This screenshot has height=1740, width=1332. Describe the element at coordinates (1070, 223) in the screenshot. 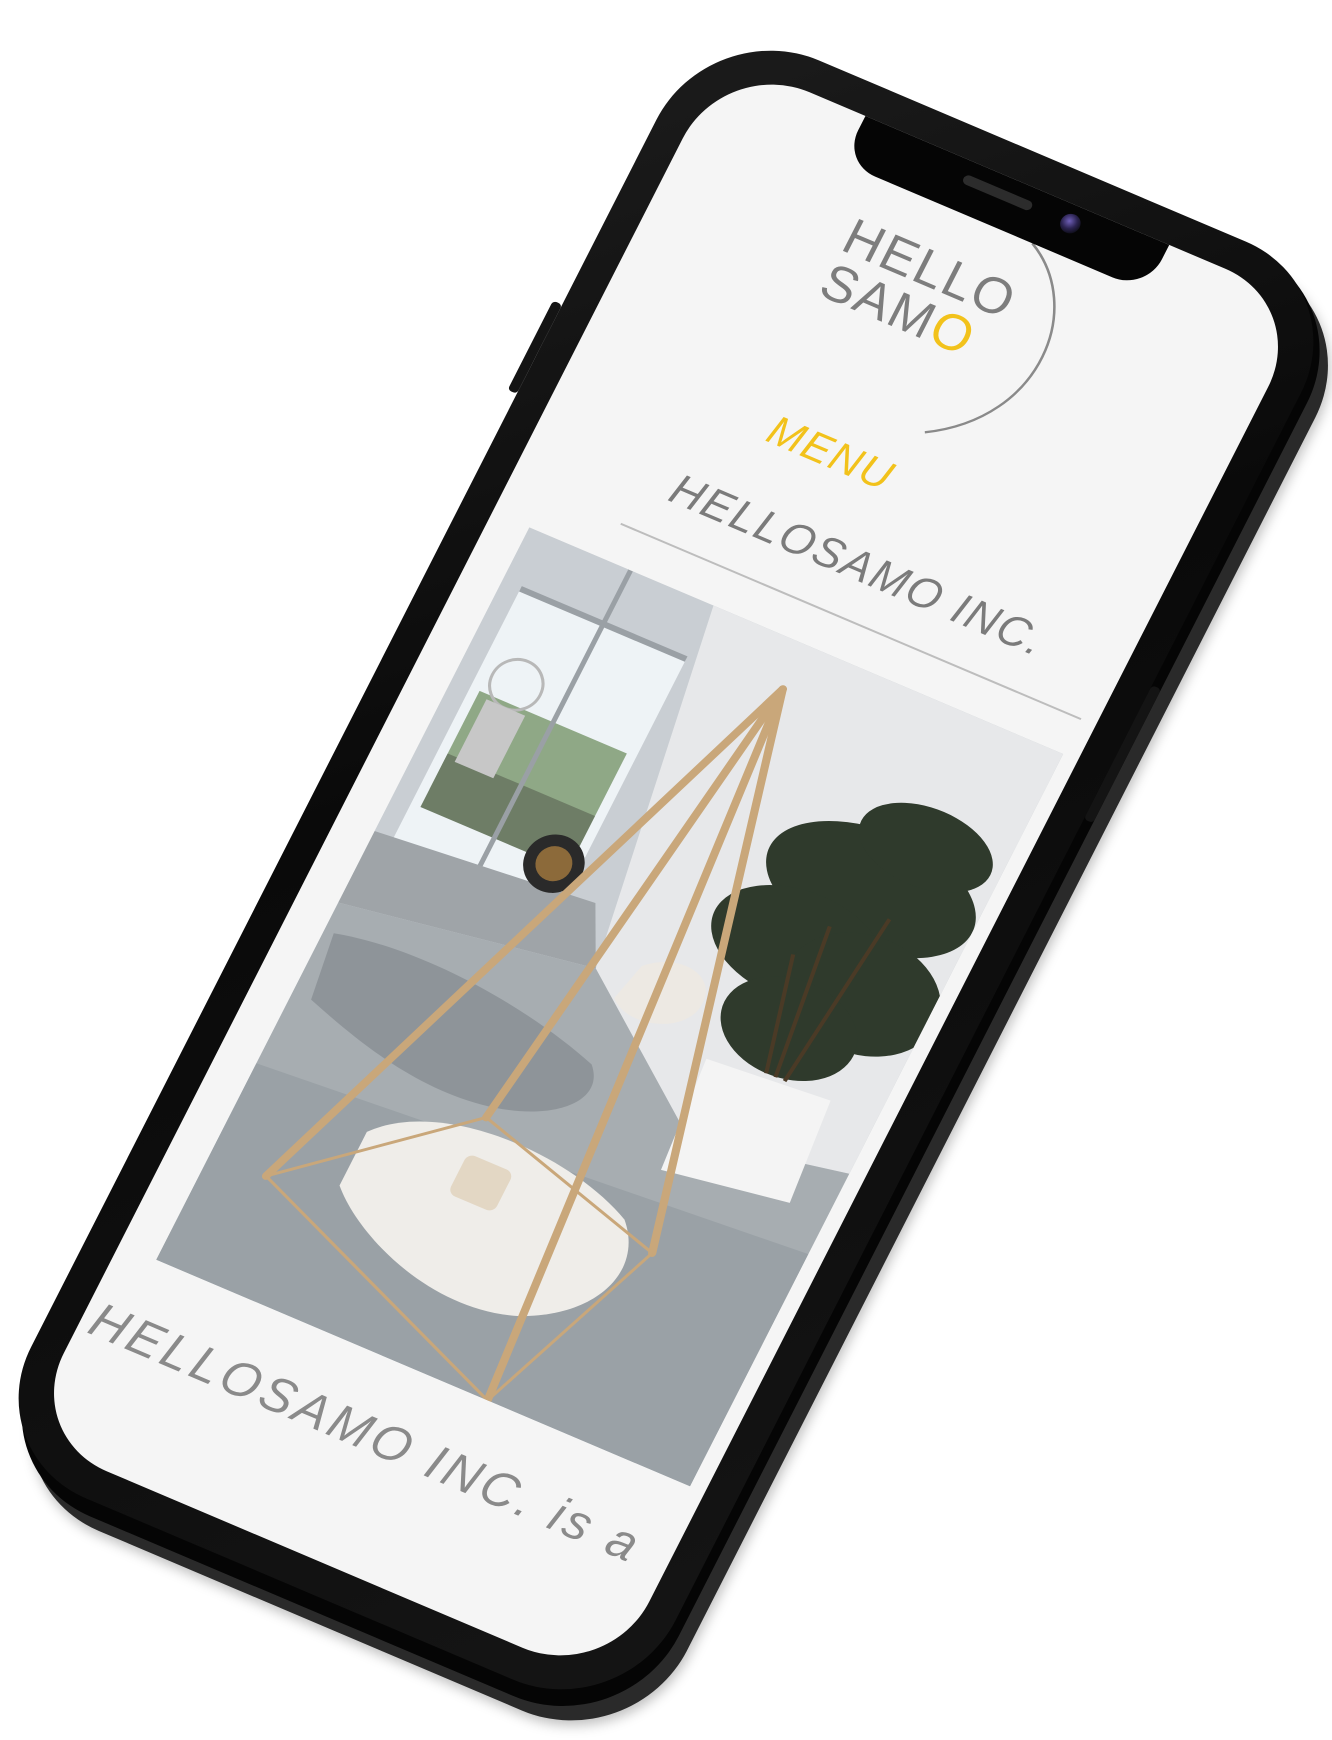

I see `front-camera-icon` at that location.